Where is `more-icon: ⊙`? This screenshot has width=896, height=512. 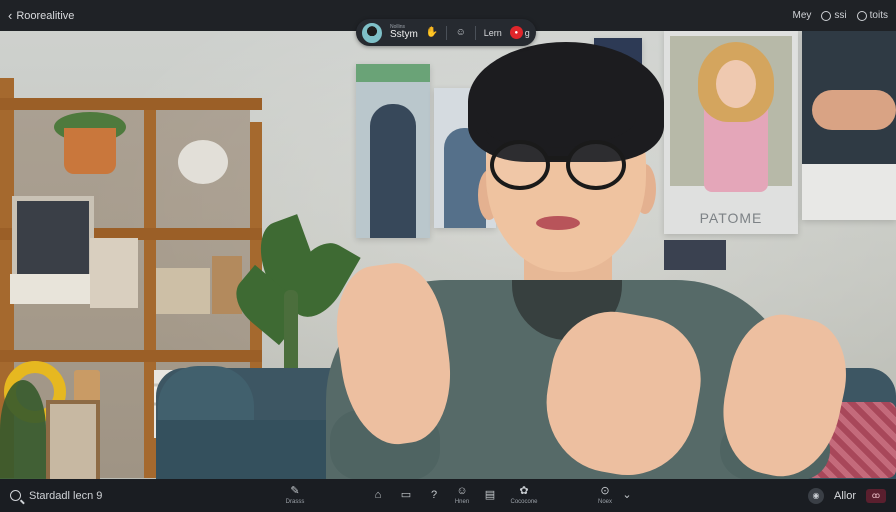 more-icon: ⊙ is located at coordinates (605, 491).